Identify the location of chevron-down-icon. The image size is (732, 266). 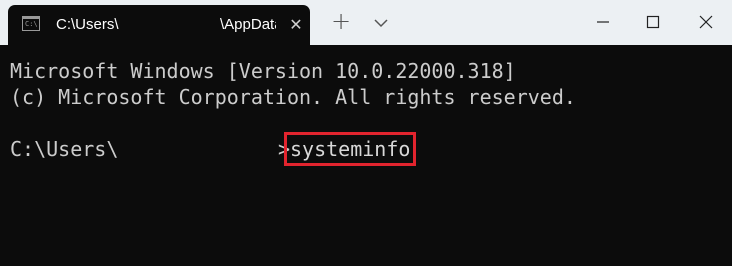
(381, 23).